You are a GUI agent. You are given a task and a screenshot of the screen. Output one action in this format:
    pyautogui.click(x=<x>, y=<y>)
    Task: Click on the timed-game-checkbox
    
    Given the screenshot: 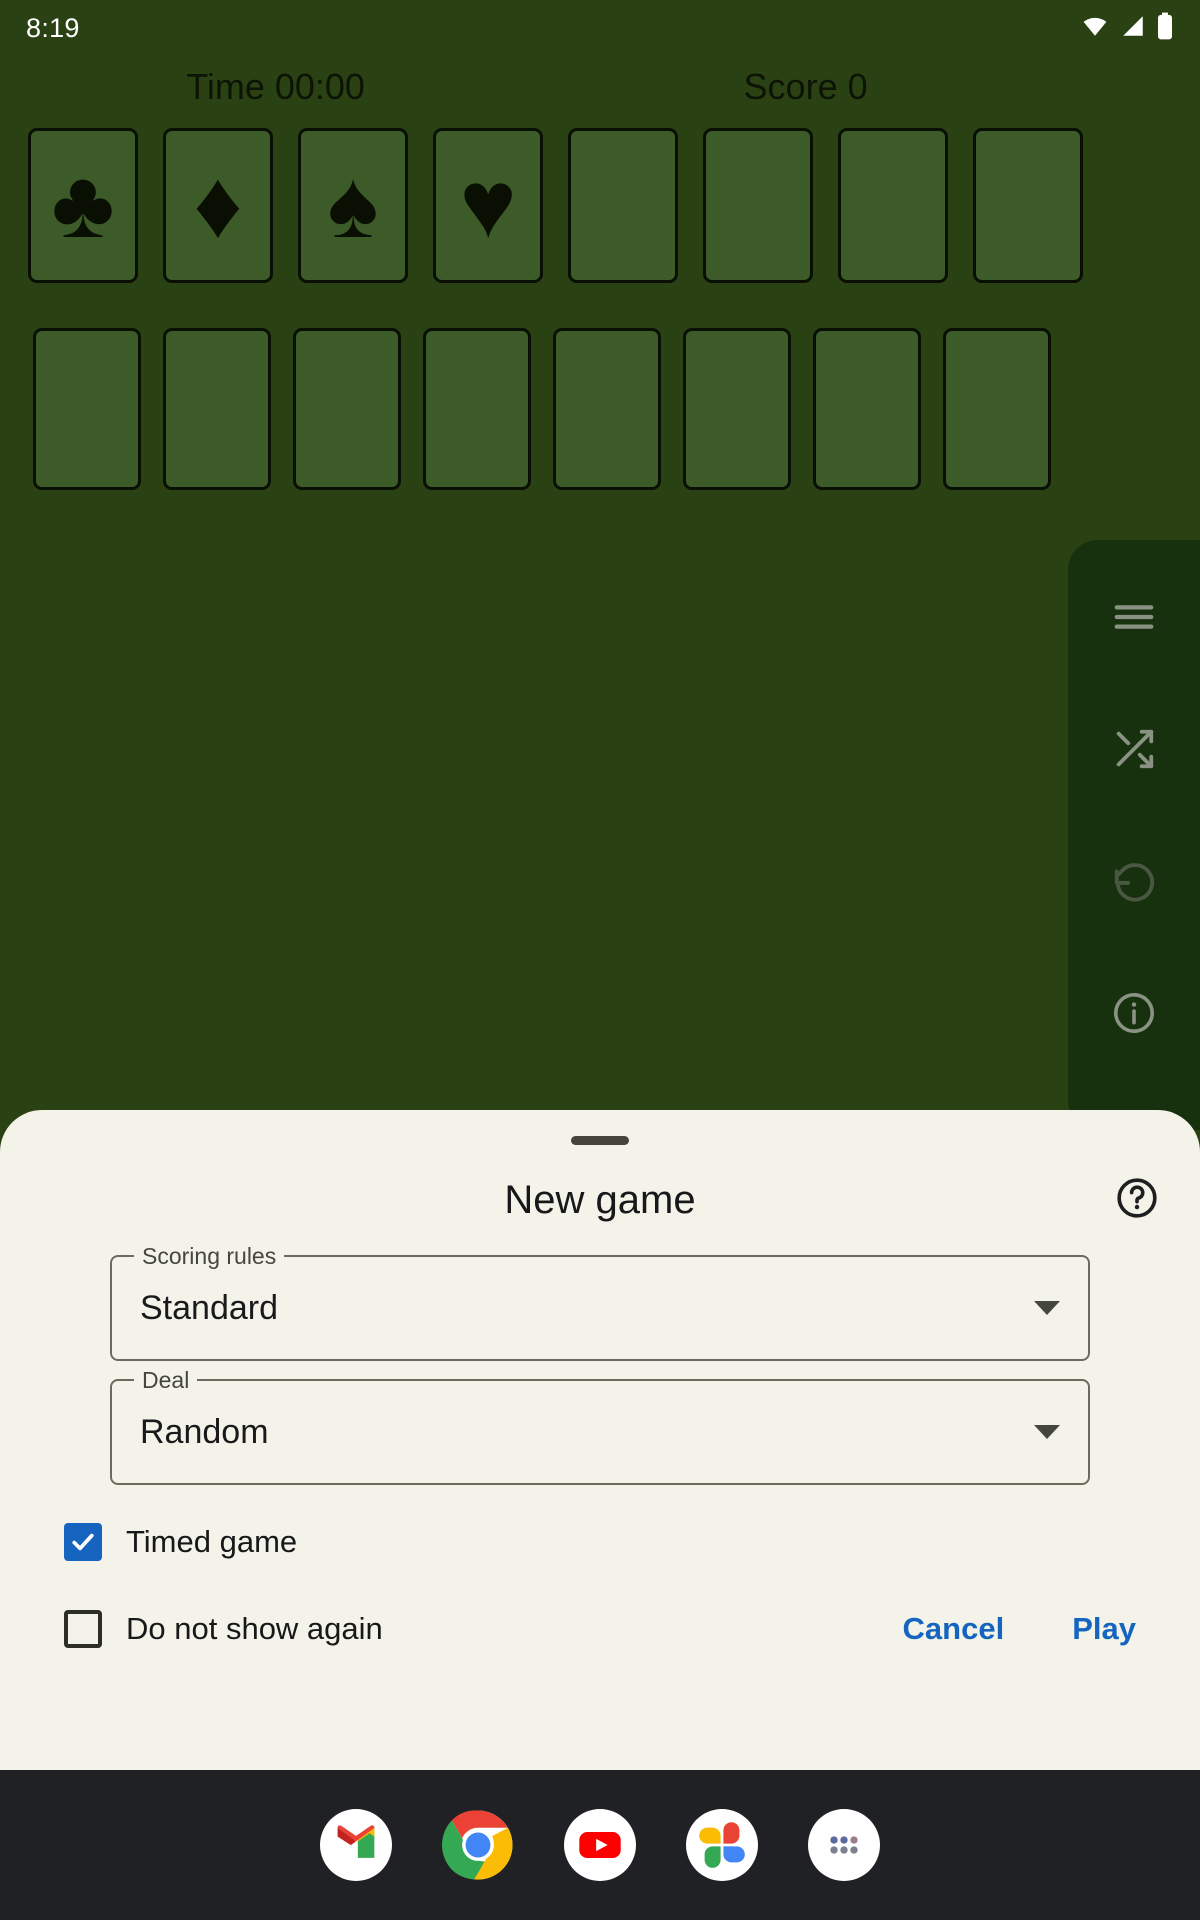 What is the action you would take?
    pyautogui.click(x=83, y=1542)
    